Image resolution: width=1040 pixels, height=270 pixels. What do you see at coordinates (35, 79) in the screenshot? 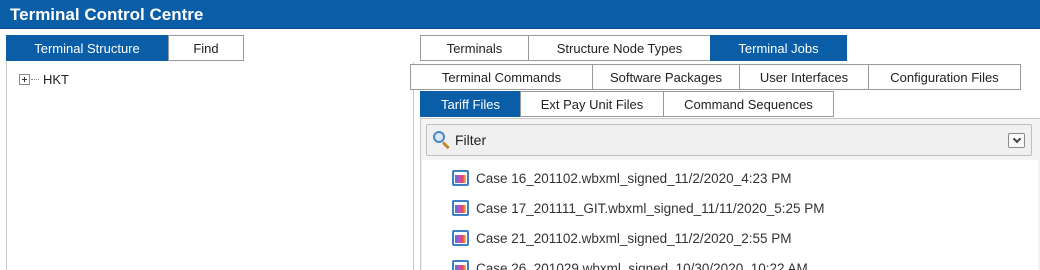
I see `tree-connector` at bounding box center [35, 79].